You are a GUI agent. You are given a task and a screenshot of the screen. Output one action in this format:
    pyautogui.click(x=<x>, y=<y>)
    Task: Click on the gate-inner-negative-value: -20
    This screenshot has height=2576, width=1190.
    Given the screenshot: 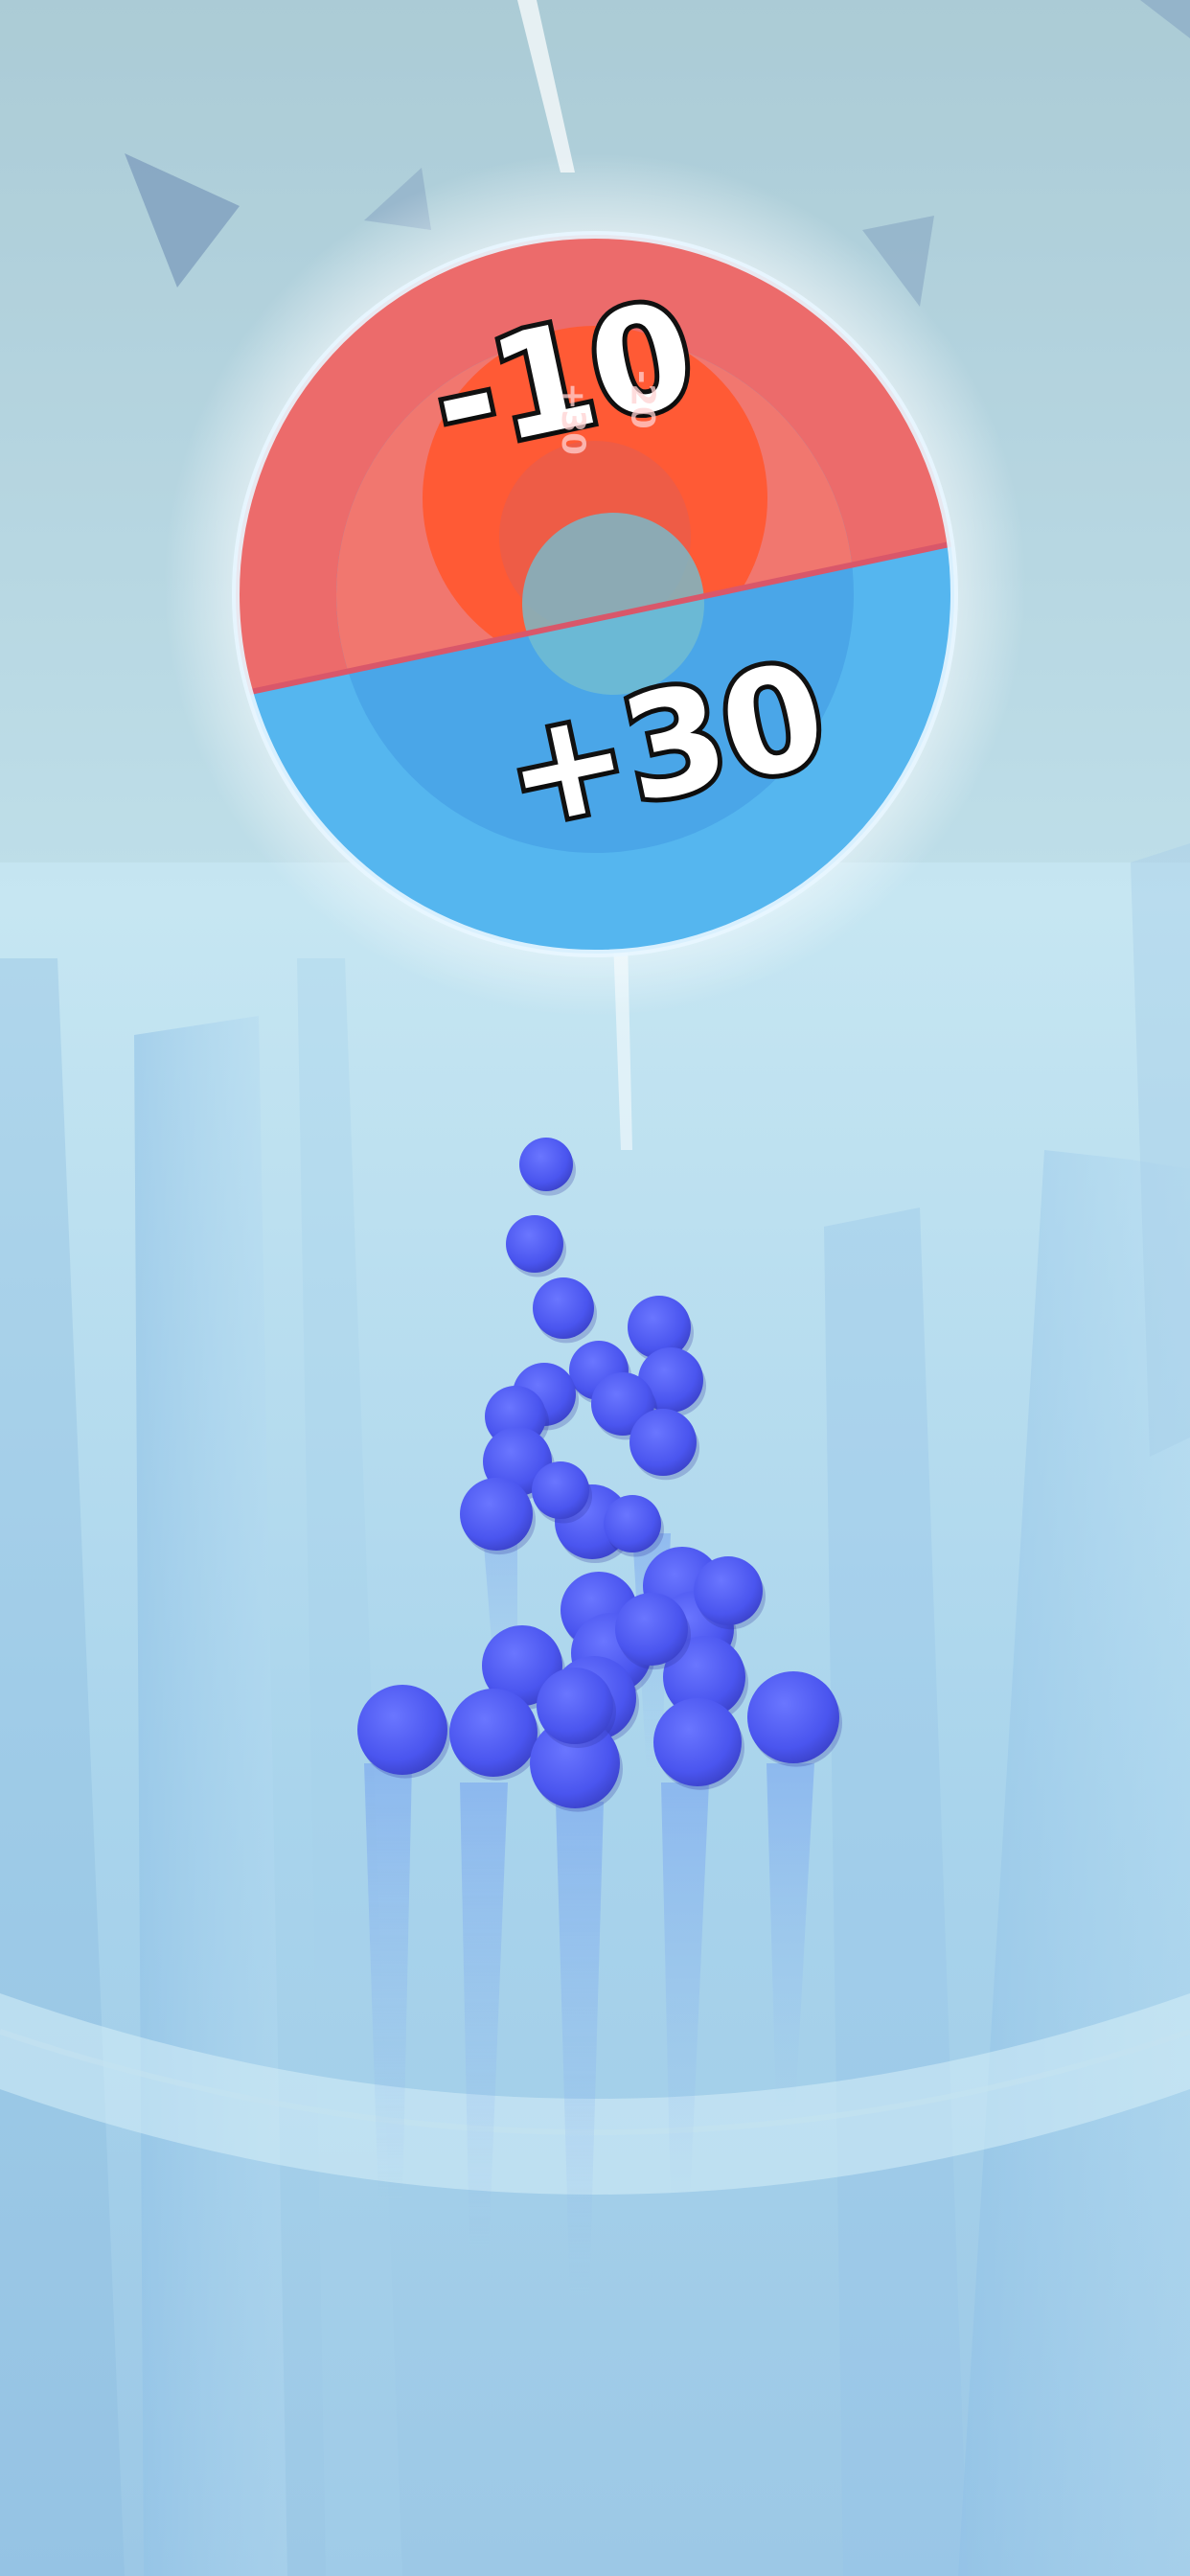 What is the action you would take?
    pyautogui.click(x=642, y=399)
    